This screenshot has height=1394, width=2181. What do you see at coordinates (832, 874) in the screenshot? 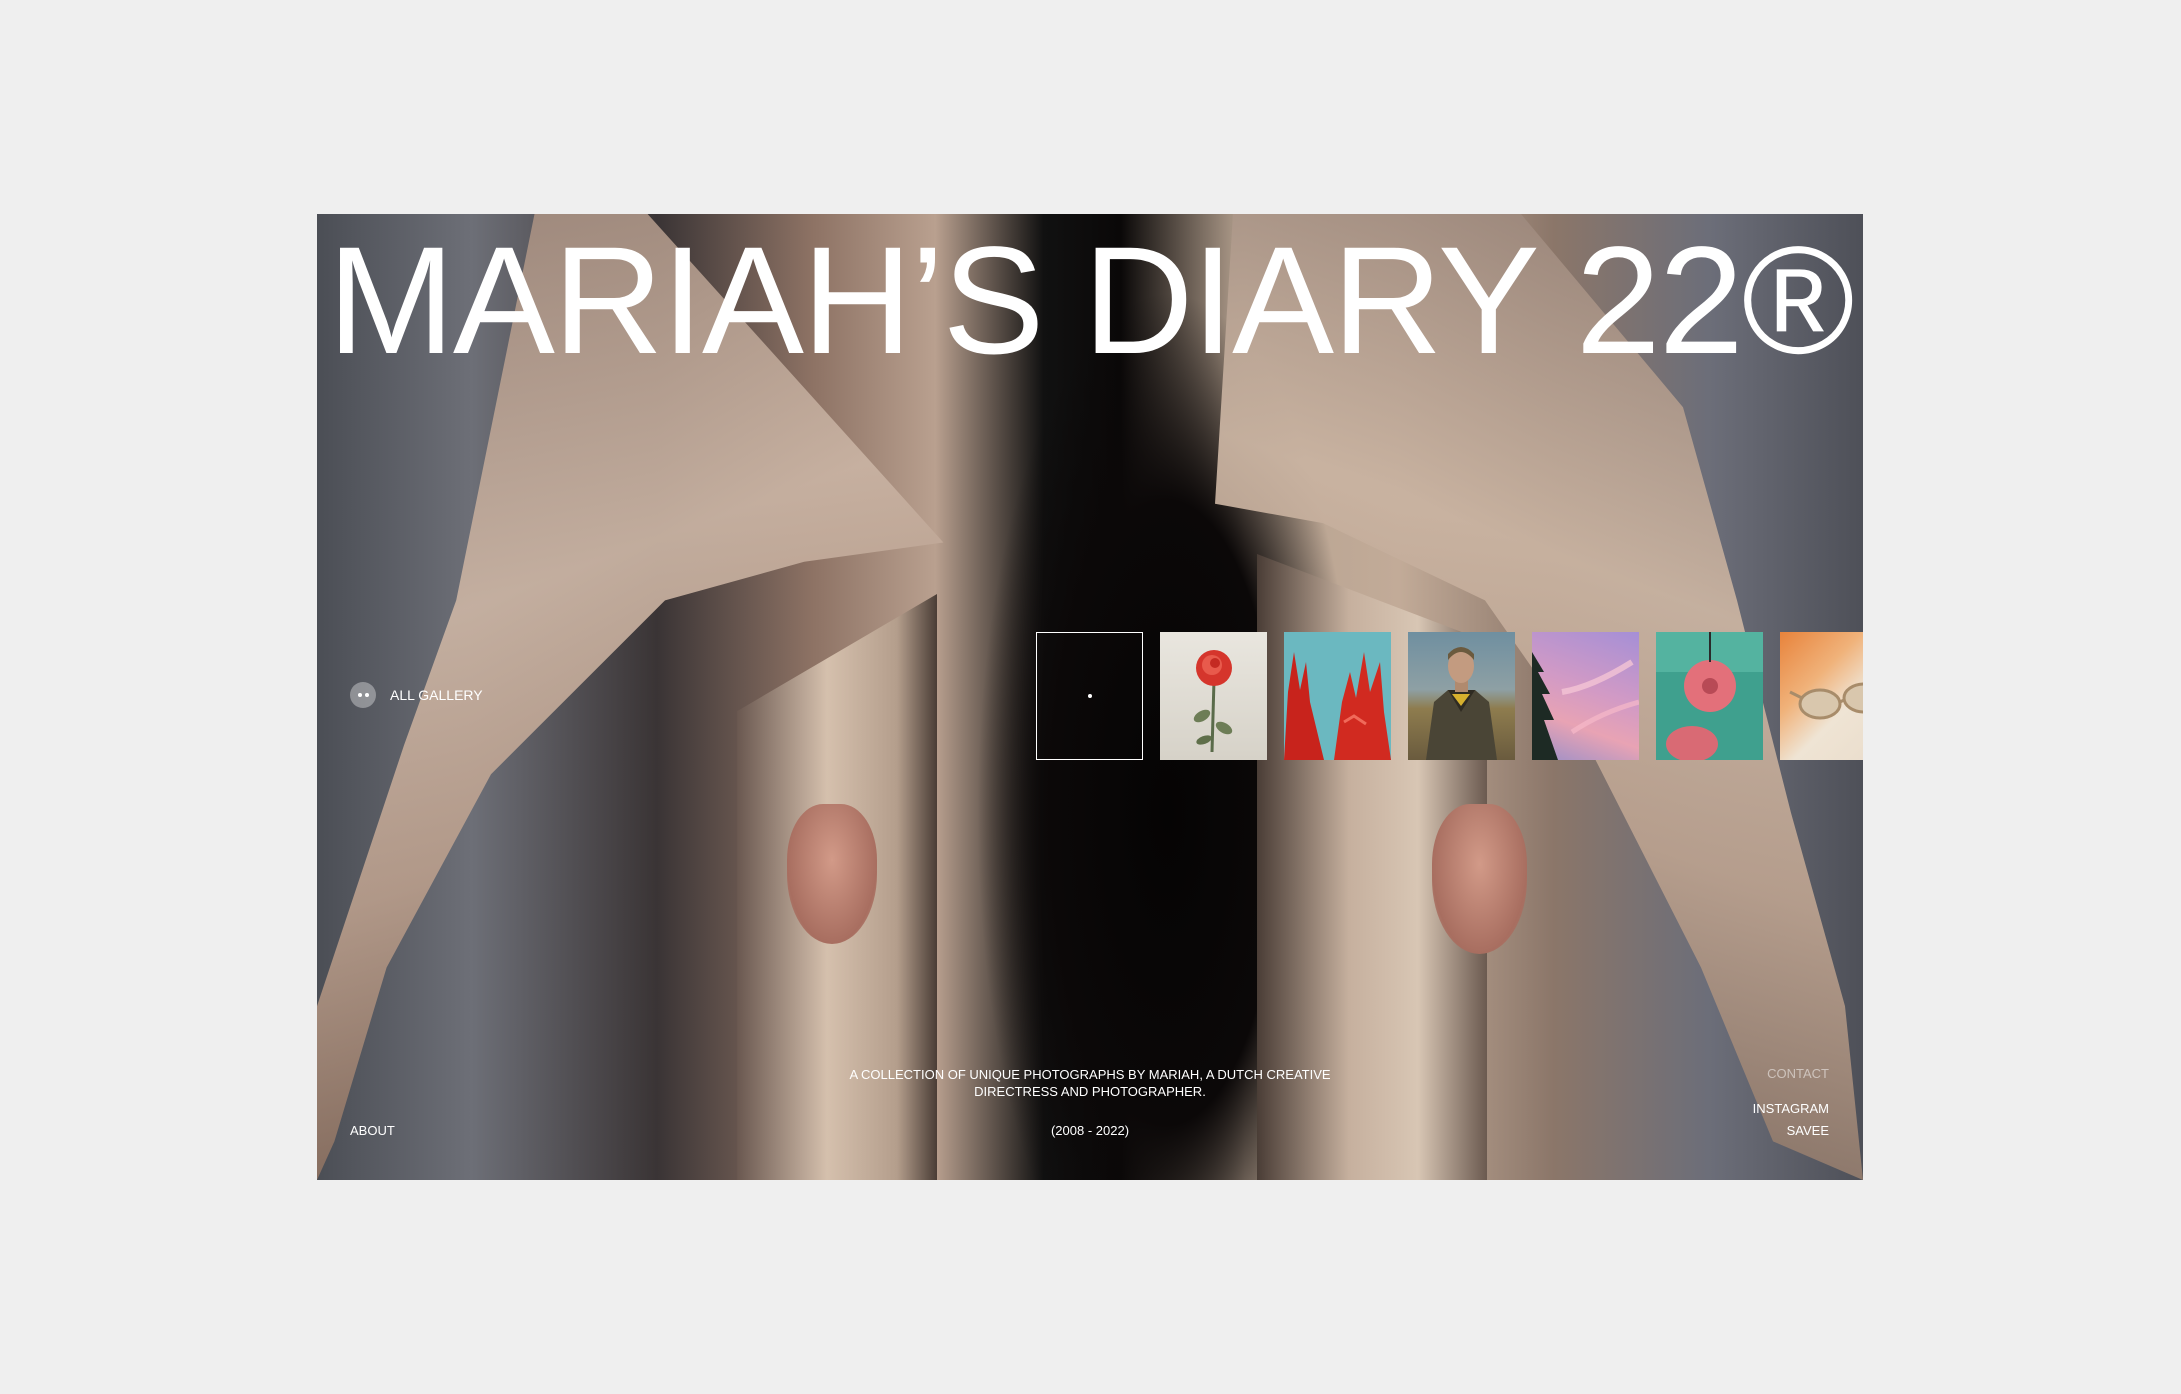
I see `left-hand` at bounding box center [832, 874].